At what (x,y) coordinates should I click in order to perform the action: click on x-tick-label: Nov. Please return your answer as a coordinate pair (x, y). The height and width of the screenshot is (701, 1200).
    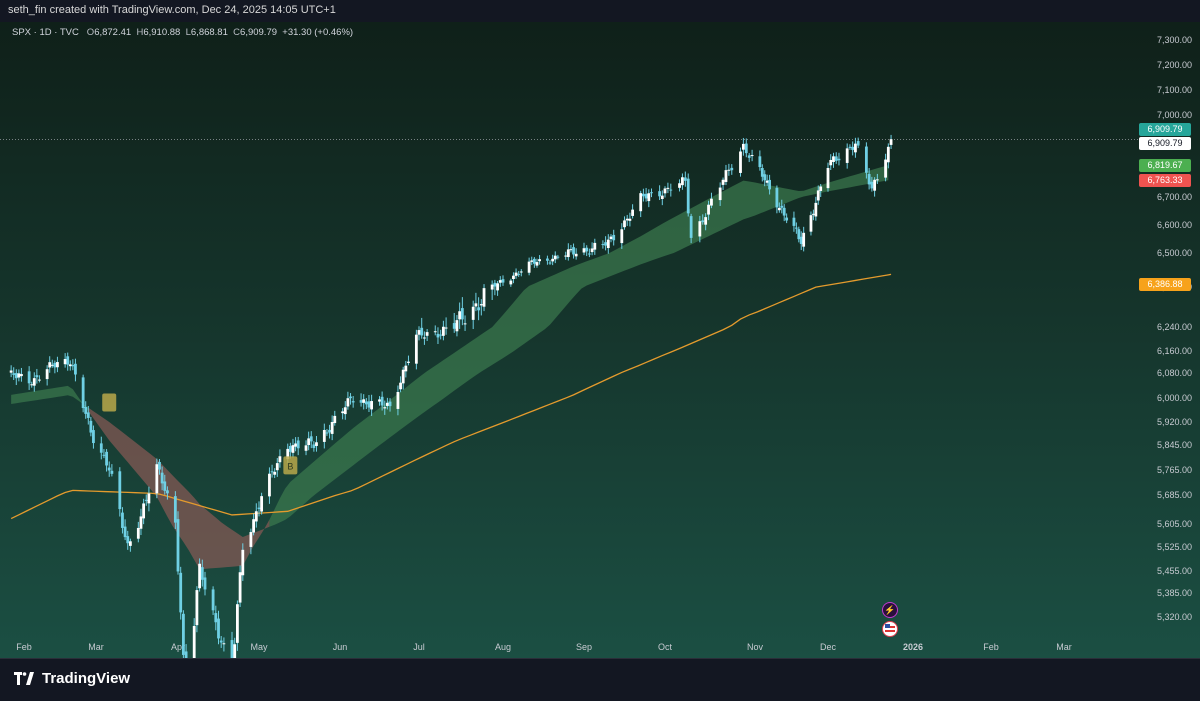
    Looking at the image, I should click on (755, 647).